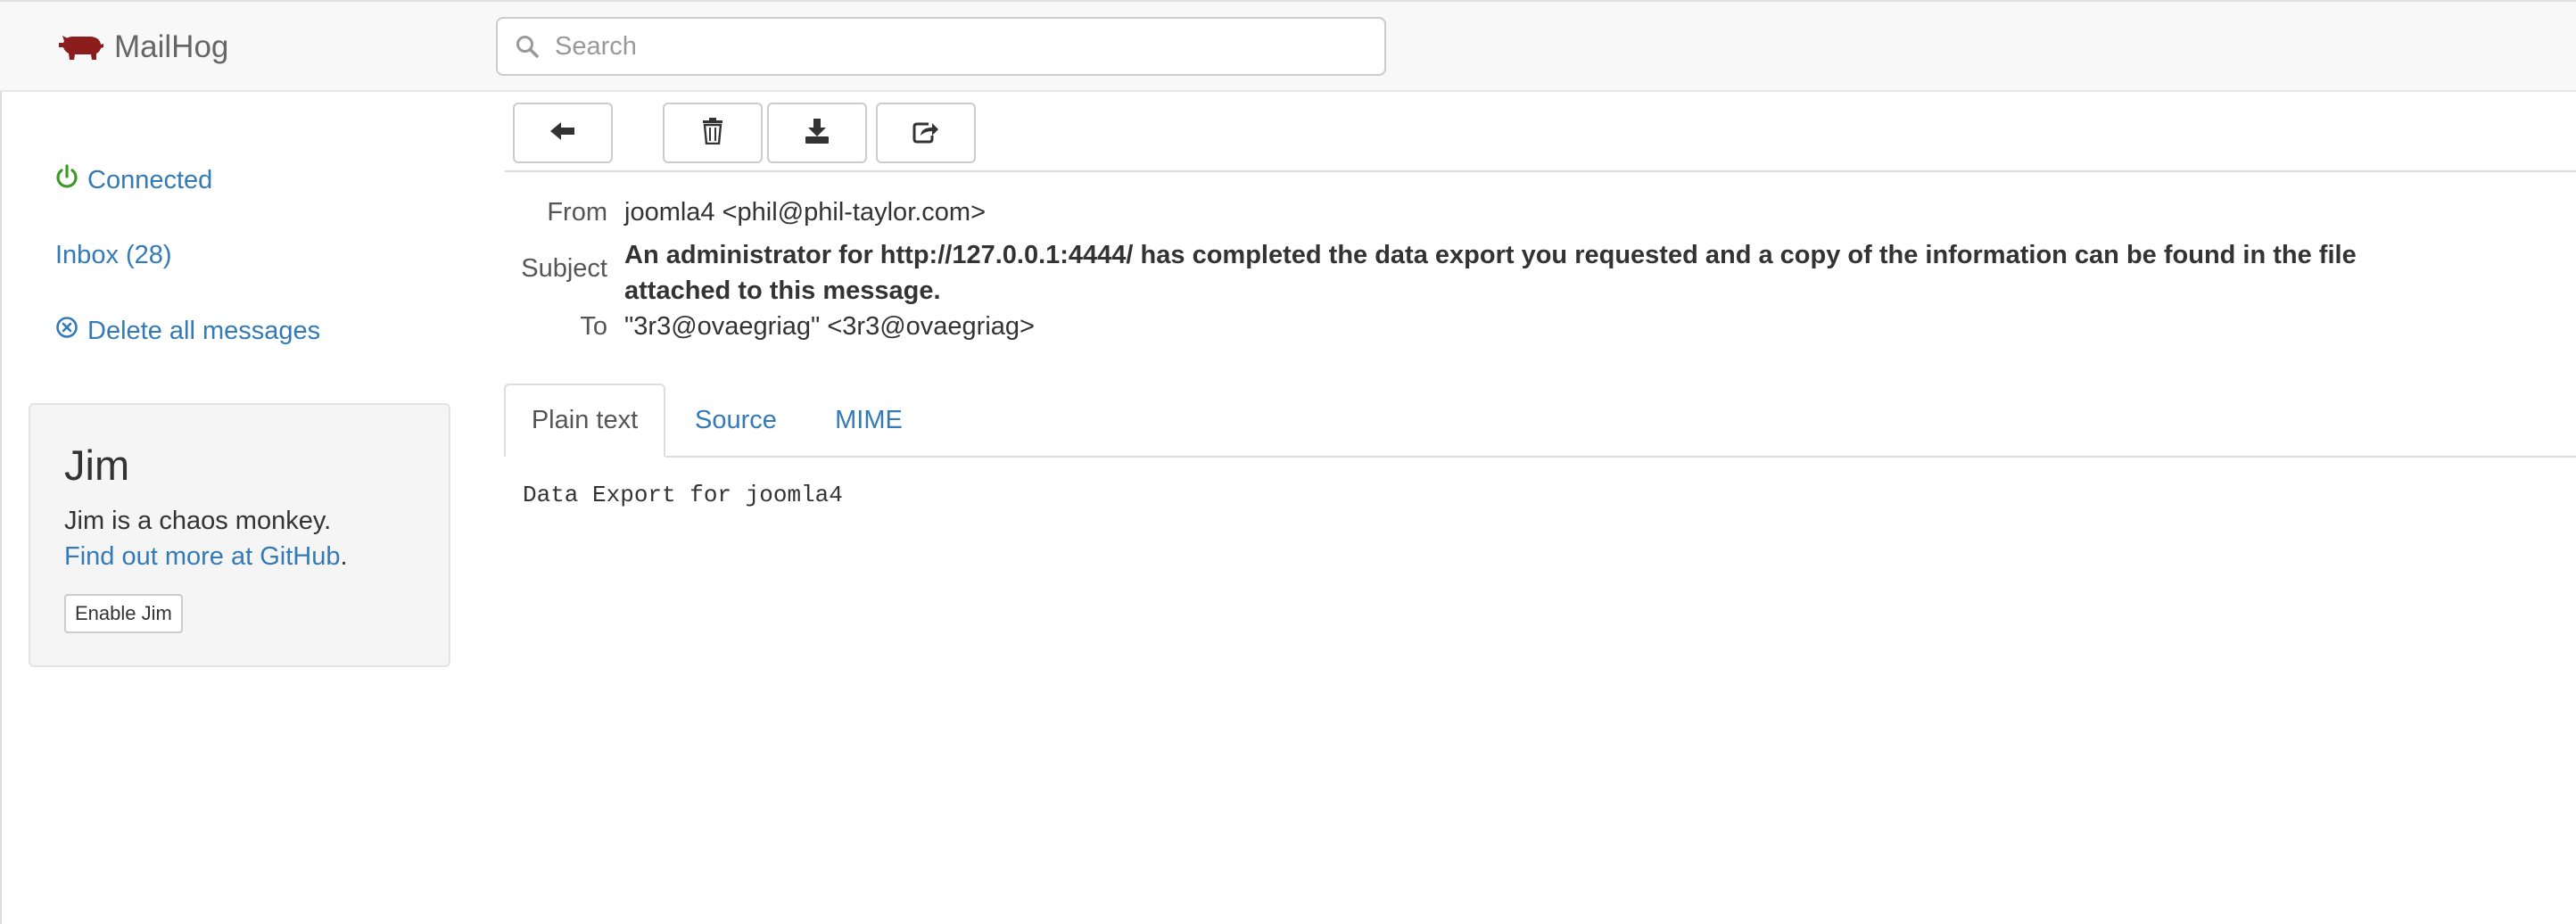 Image resolution: width=2576 pixels, height=924 pixels. Describe the element at coordinates (683, 495) in the screenshot. I see `message-body: Data Export for joomla4` at that location.